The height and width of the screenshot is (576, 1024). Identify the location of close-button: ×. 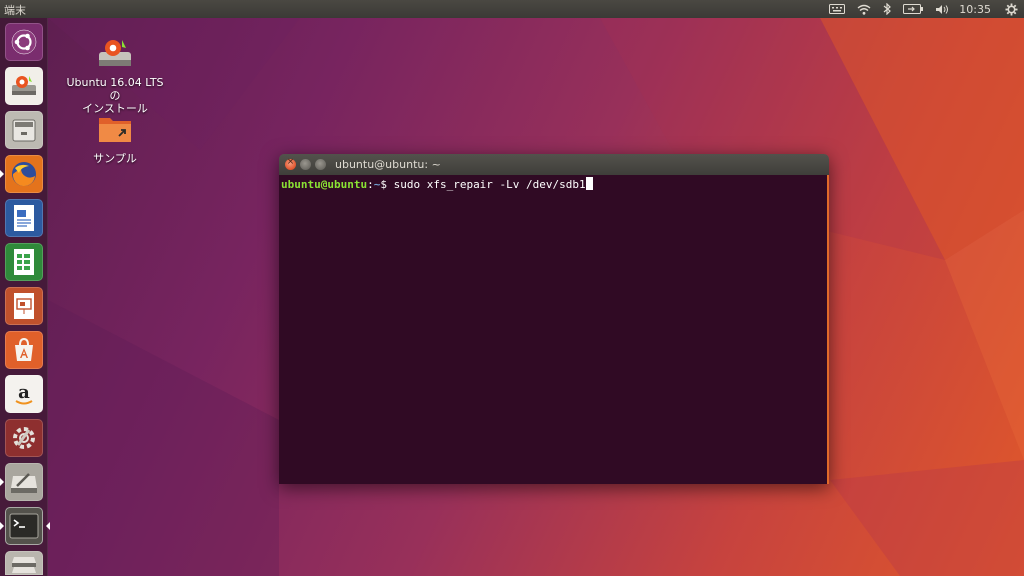
(290, 163).